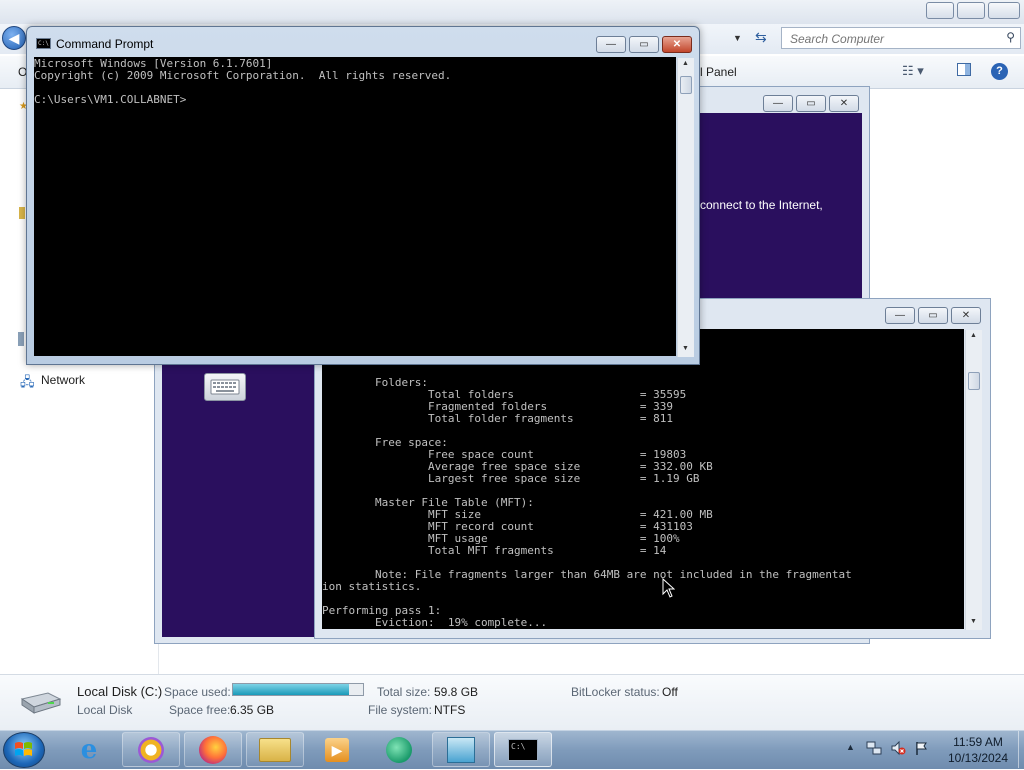 The height and width of the screenshot is (770, 1024). What do you see at coordinates (611, 44) in the screenshot?
I see `cmd-minimize-button: —` at bounding box center [611, 44].